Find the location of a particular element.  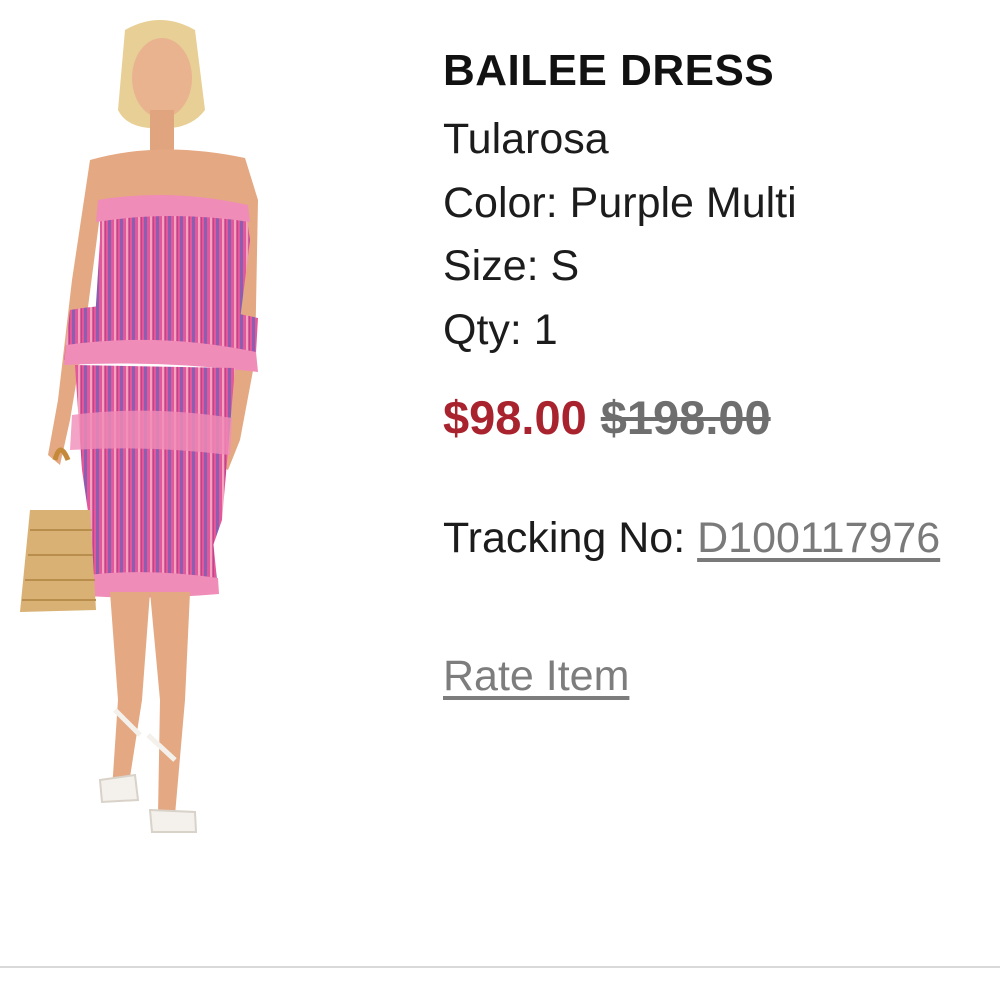

divider is located at coordinates (500, 967).